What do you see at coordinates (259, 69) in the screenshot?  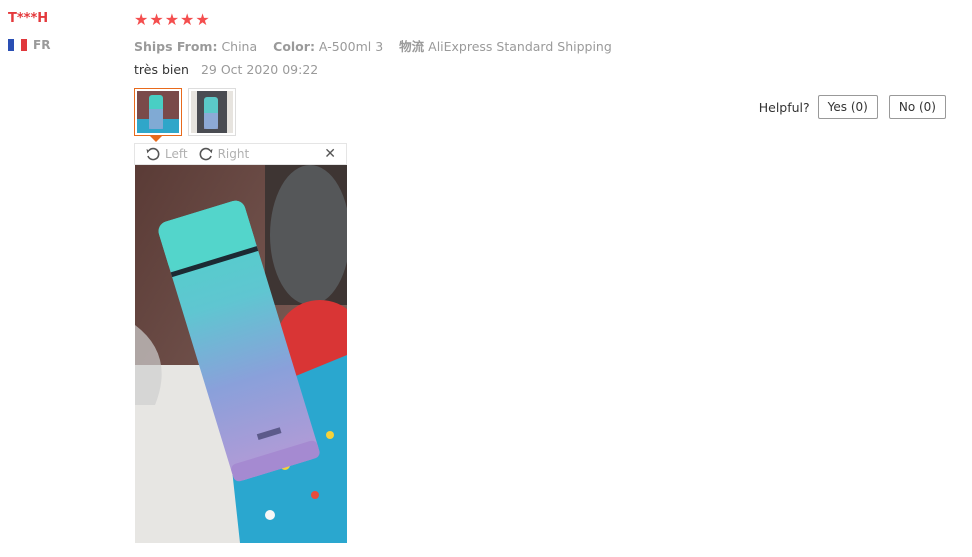 I see `review-date: 29 Oct 2020 09:22` at bounding box center [259, 69].